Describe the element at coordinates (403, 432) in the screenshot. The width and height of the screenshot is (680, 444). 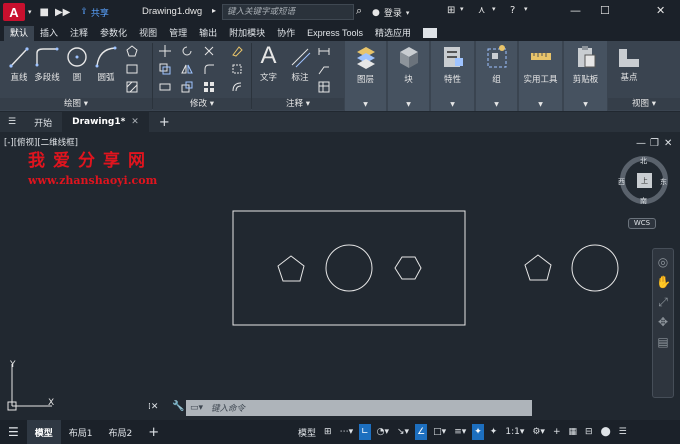
I see `isodraft-icon: ↘▾` at that location.